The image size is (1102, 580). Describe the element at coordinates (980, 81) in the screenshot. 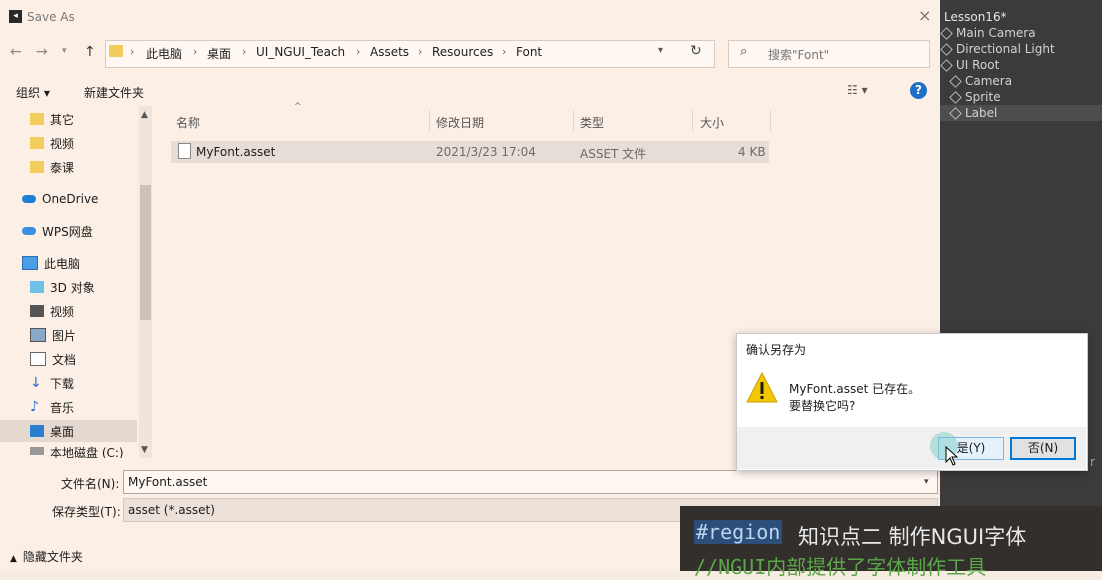

I see `hierarchy-item-camera: Camera` at that location.